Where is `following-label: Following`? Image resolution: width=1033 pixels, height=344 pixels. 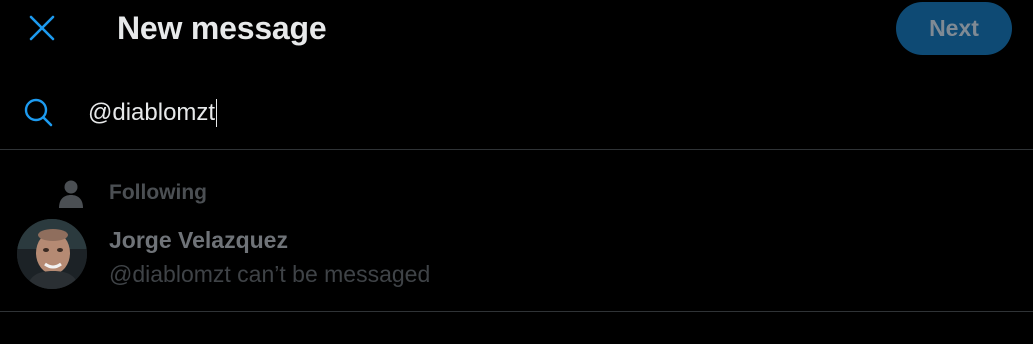 following-label: Following is located at coordinates (158, 192).